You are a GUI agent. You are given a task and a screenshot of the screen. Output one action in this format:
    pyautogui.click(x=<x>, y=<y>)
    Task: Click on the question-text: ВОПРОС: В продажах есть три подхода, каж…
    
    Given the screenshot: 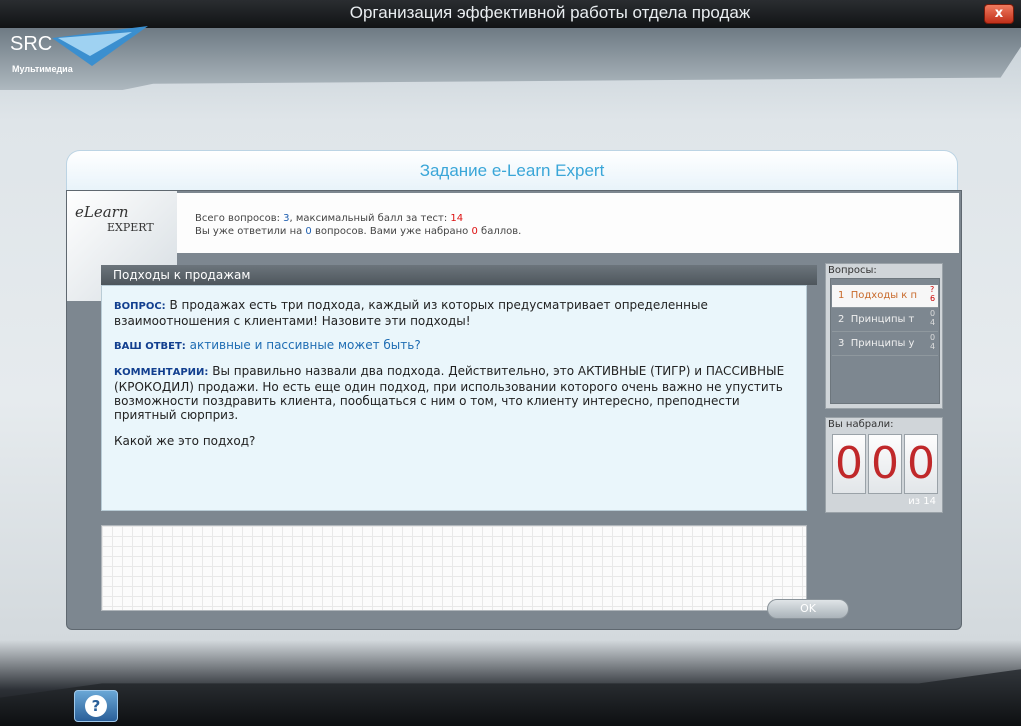 What is the action you would take?
    pyautogui.click(x=454, y=313)
    